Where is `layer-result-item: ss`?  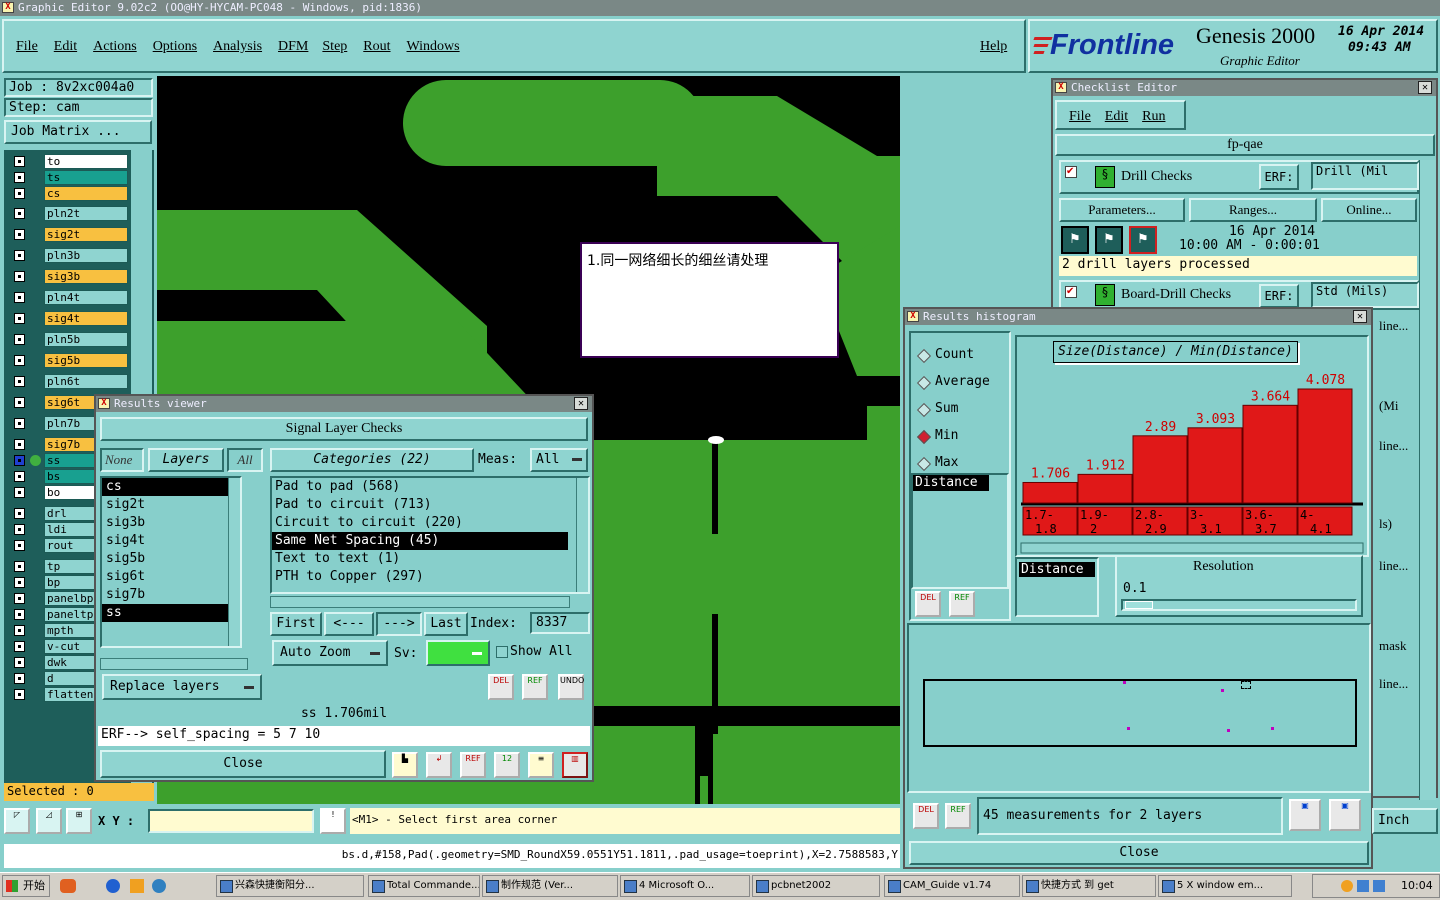
layer-result-item: ss is located at coordinates (171, 613).